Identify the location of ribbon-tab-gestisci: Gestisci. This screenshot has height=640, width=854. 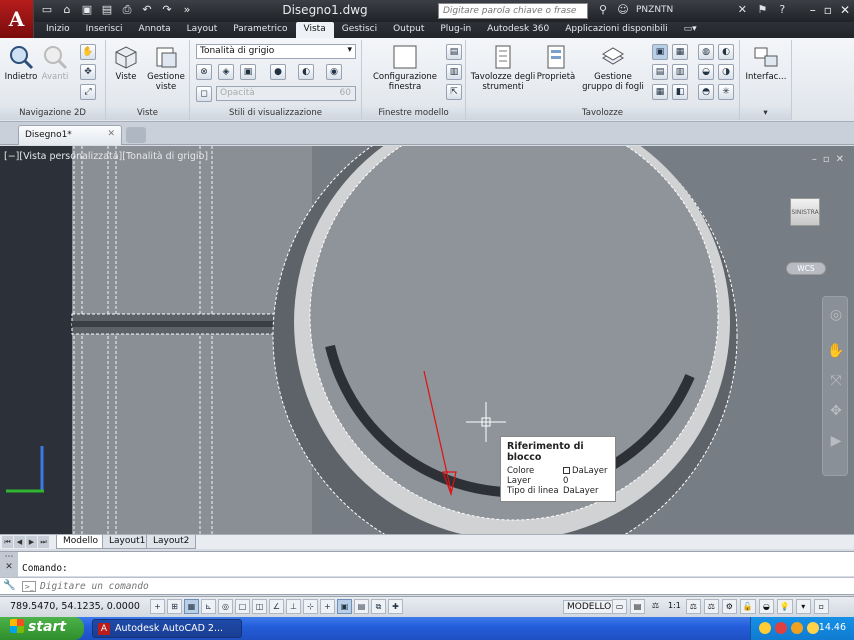
(359, 30).